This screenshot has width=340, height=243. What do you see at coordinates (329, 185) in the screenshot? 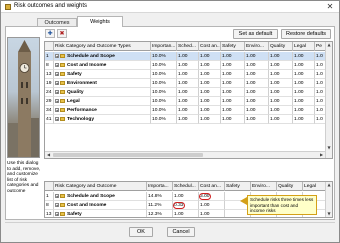
I see `matrix-scroll-up-icon: ▲` at bounding box center [329, 185].